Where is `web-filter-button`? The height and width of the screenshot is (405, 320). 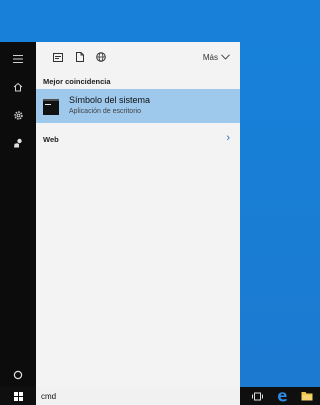 web-filter-button is located at coordinates (101, 57).